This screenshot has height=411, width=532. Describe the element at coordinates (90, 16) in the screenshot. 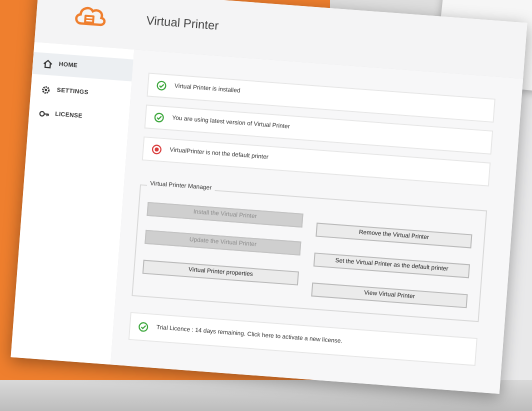

I see `cloud-printer-logo-icon` at that location.